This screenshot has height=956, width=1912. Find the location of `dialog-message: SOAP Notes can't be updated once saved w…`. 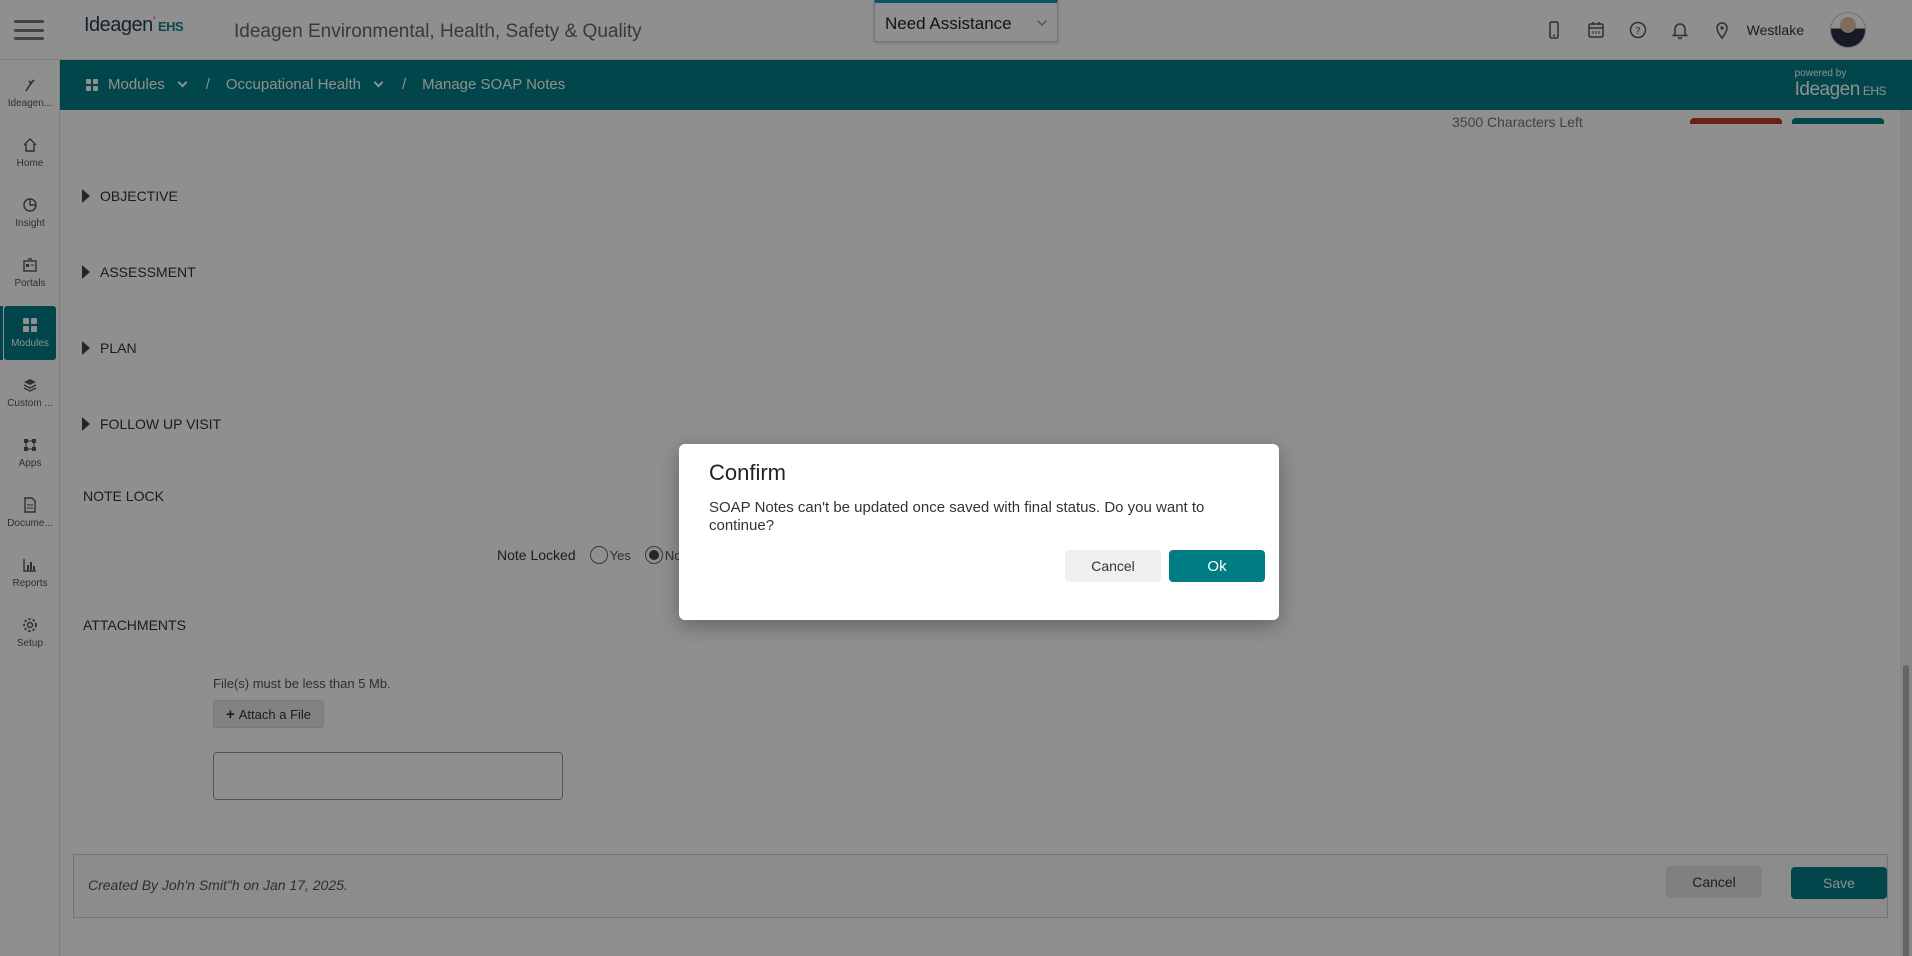

dialog-message: SOAP Notes can't be updated once saved w… is located at coordinates (957, 516).